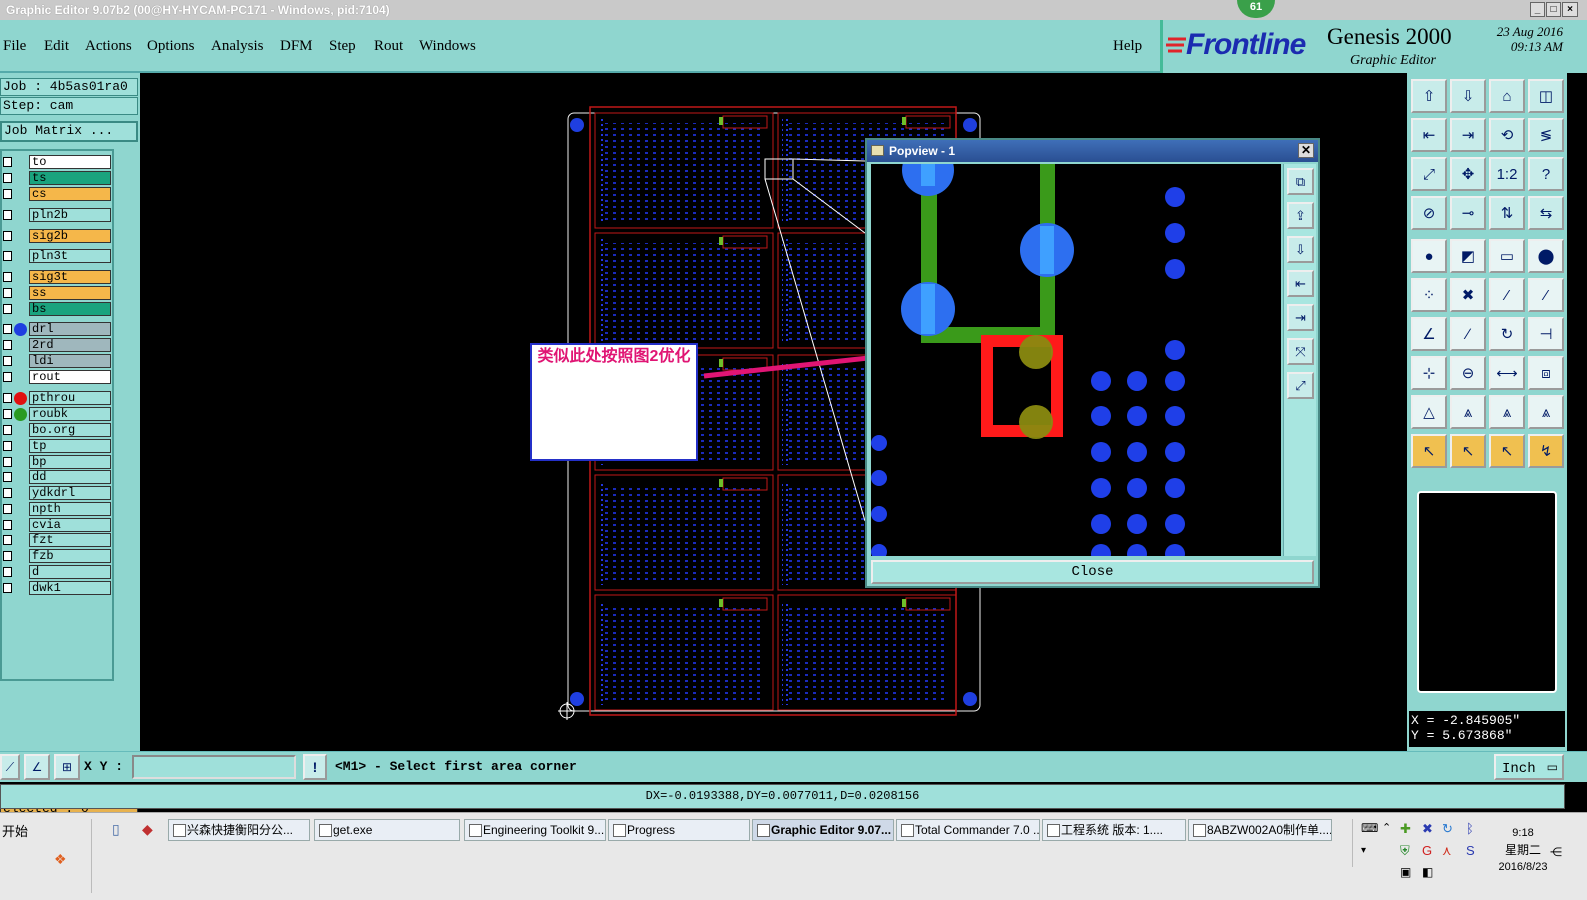 The width and height of the screenshot is (1587, 900). I want to click on minus-icon: ⊖, so click(1468, 373).